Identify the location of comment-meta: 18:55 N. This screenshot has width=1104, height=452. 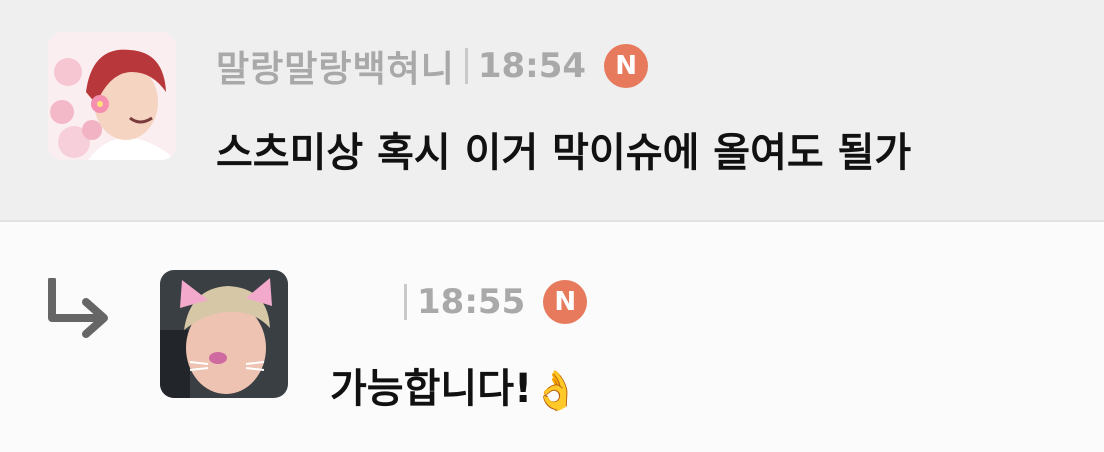
(496, 302).